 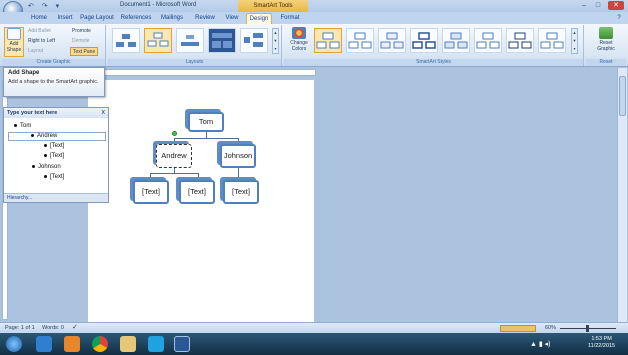 What do you see at coordinates (22, 126) in the screenshot?
I see `text-pane-item: Tom` at bounding box center [22, 126].